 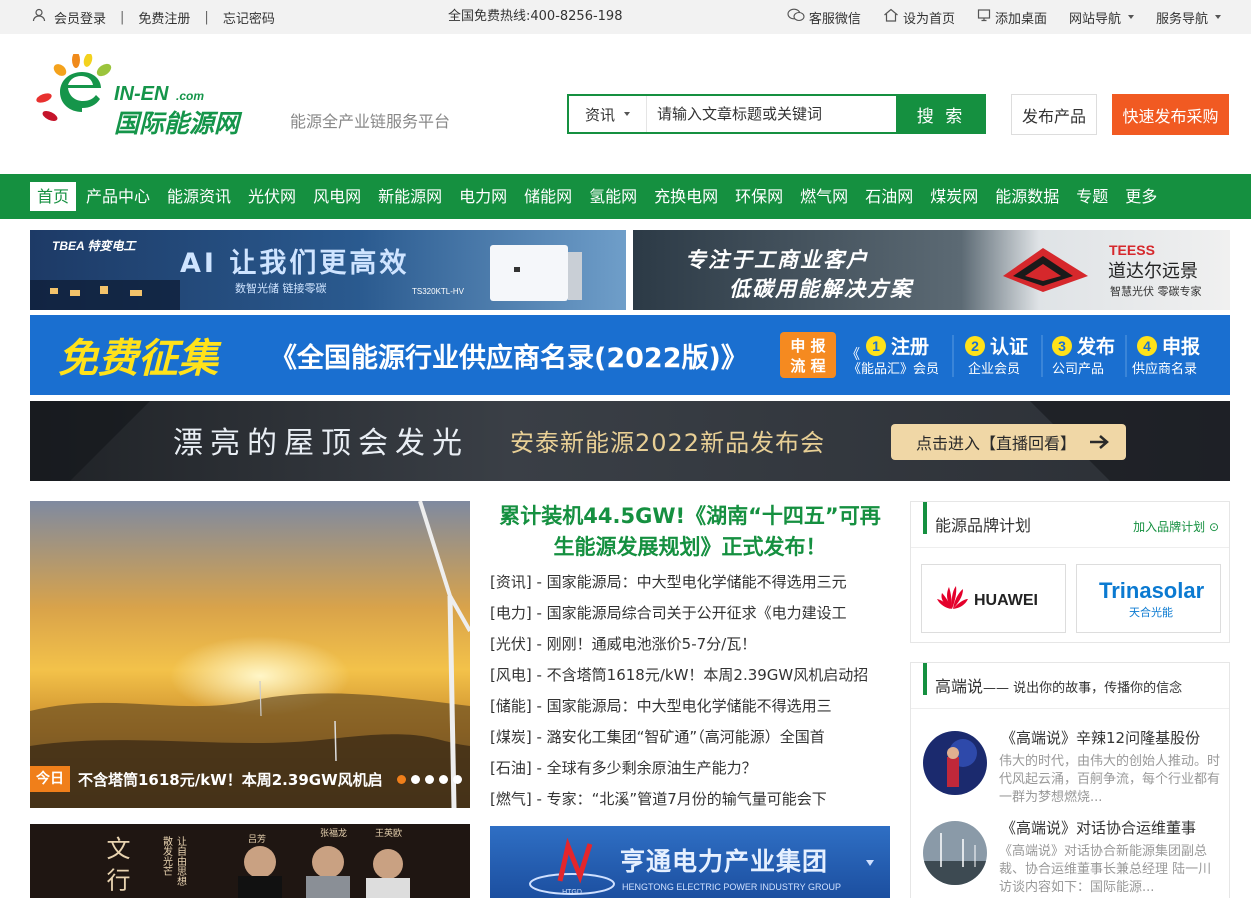 I want to click on brand-logo-huawei: HUAWEI, so click(x=993, y=598).